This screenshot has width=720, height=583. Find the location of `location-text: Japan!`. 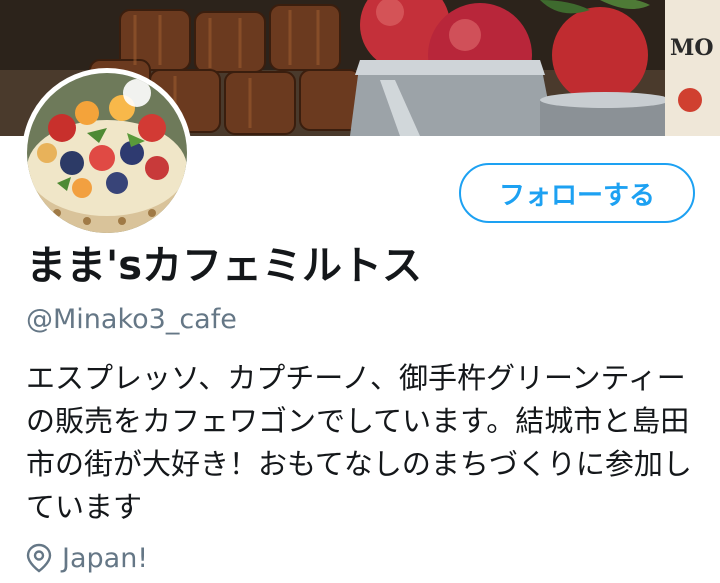

location-text: Japan! is located at coordinates (105, 558).